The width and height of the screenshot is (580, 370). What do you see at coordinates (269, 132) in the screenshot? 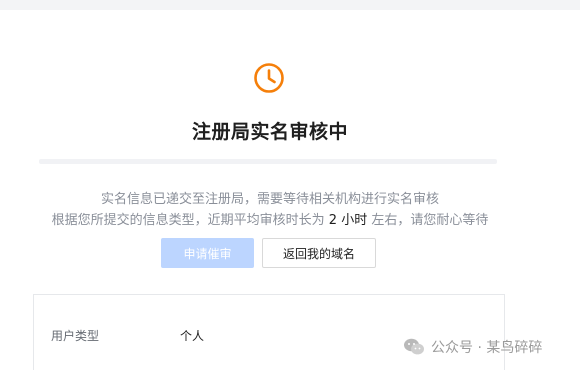
I see `page-title: 注册局实名审核中` at bounding box center [269, 132].